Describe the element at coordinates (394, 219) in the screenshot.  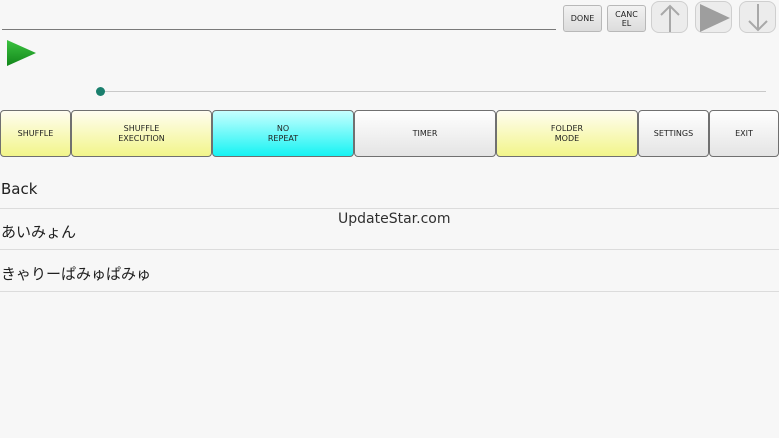
I see `watermark-text: UpdateStar.com` at that location.